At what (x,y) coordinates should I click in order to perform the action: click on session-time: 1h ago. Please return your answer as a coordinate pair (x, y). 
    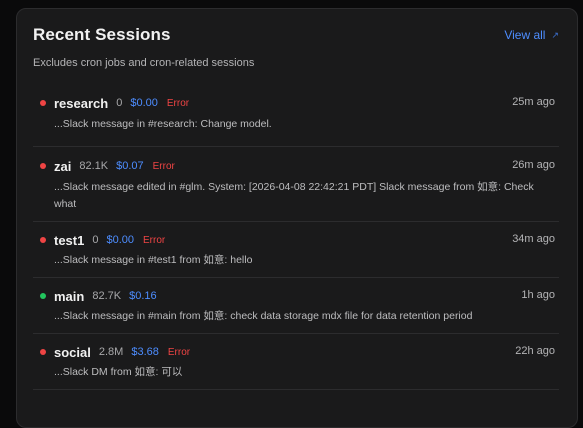
    Looking at the image, I should click on (538, 295).